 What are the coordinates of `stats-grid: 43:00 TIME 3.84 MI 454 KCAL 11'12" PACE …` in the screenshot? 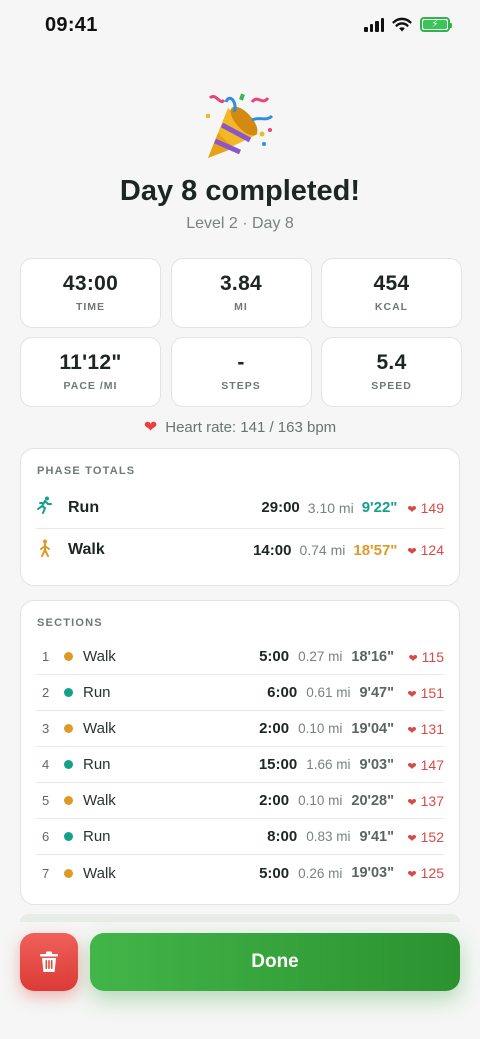 It's located at (241, 332).